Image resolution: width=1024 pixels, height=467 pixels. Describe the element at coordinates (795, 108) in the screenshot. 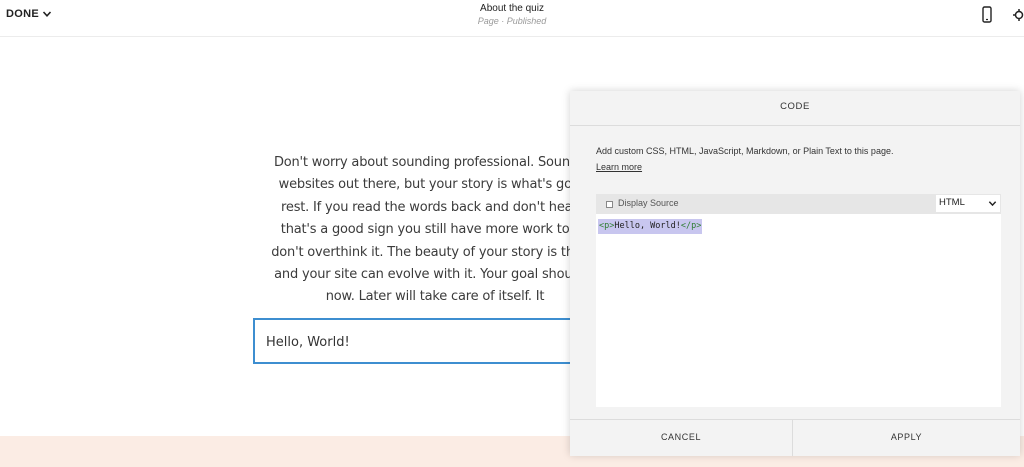

I see `panel-title: CODE` at that location.